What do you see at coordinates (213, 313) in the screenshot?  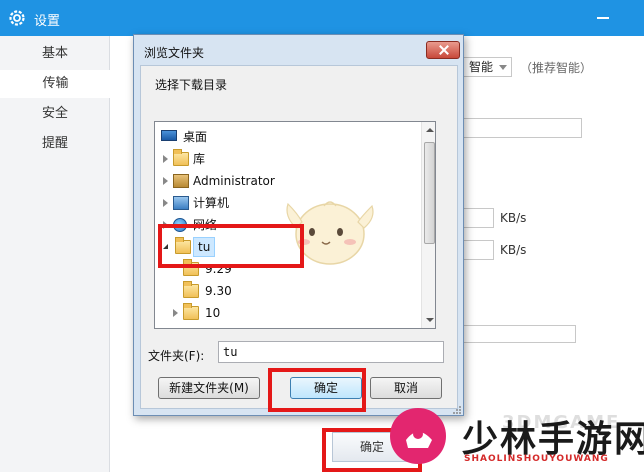 I see `tree-item-label: 10` at bounding box center [213, 313].